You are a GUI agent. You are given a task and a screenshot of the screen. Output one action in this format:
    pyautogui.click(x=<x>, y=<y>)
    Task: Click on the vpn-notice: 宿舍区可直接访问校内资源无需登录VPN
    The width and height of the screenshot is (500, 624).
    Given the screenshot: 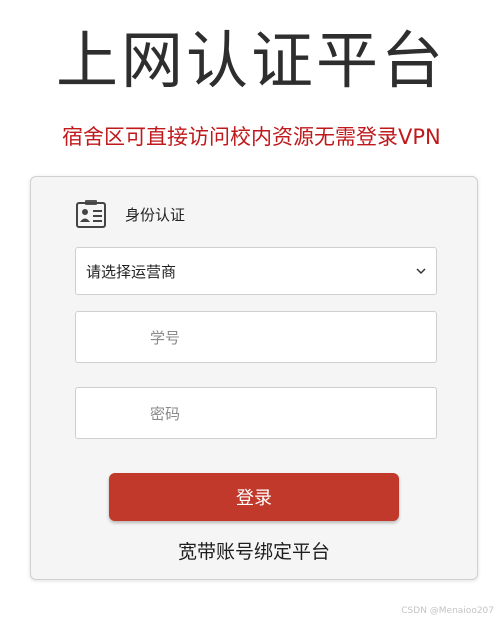 What is the action you would take?
    pyautogui.click(x=251, y=137)
    